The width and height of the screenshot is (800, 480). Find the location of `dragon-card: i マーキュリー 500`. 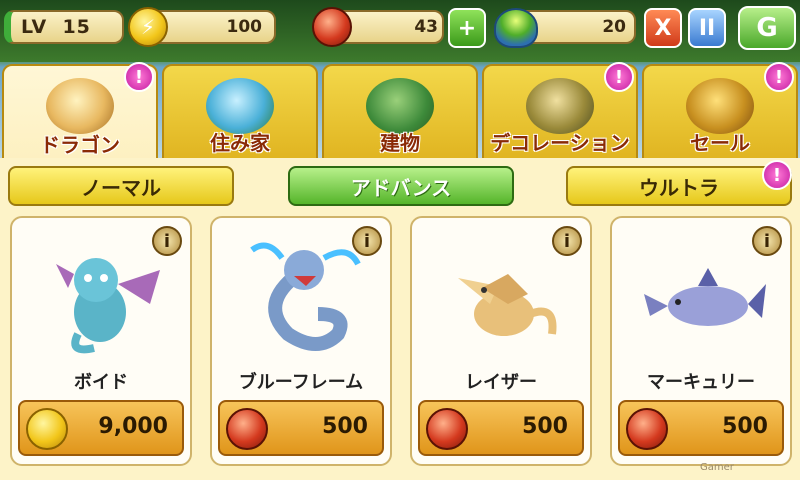

dragon-card: i マーキュリー 500 is located at coordinates (701, 341).